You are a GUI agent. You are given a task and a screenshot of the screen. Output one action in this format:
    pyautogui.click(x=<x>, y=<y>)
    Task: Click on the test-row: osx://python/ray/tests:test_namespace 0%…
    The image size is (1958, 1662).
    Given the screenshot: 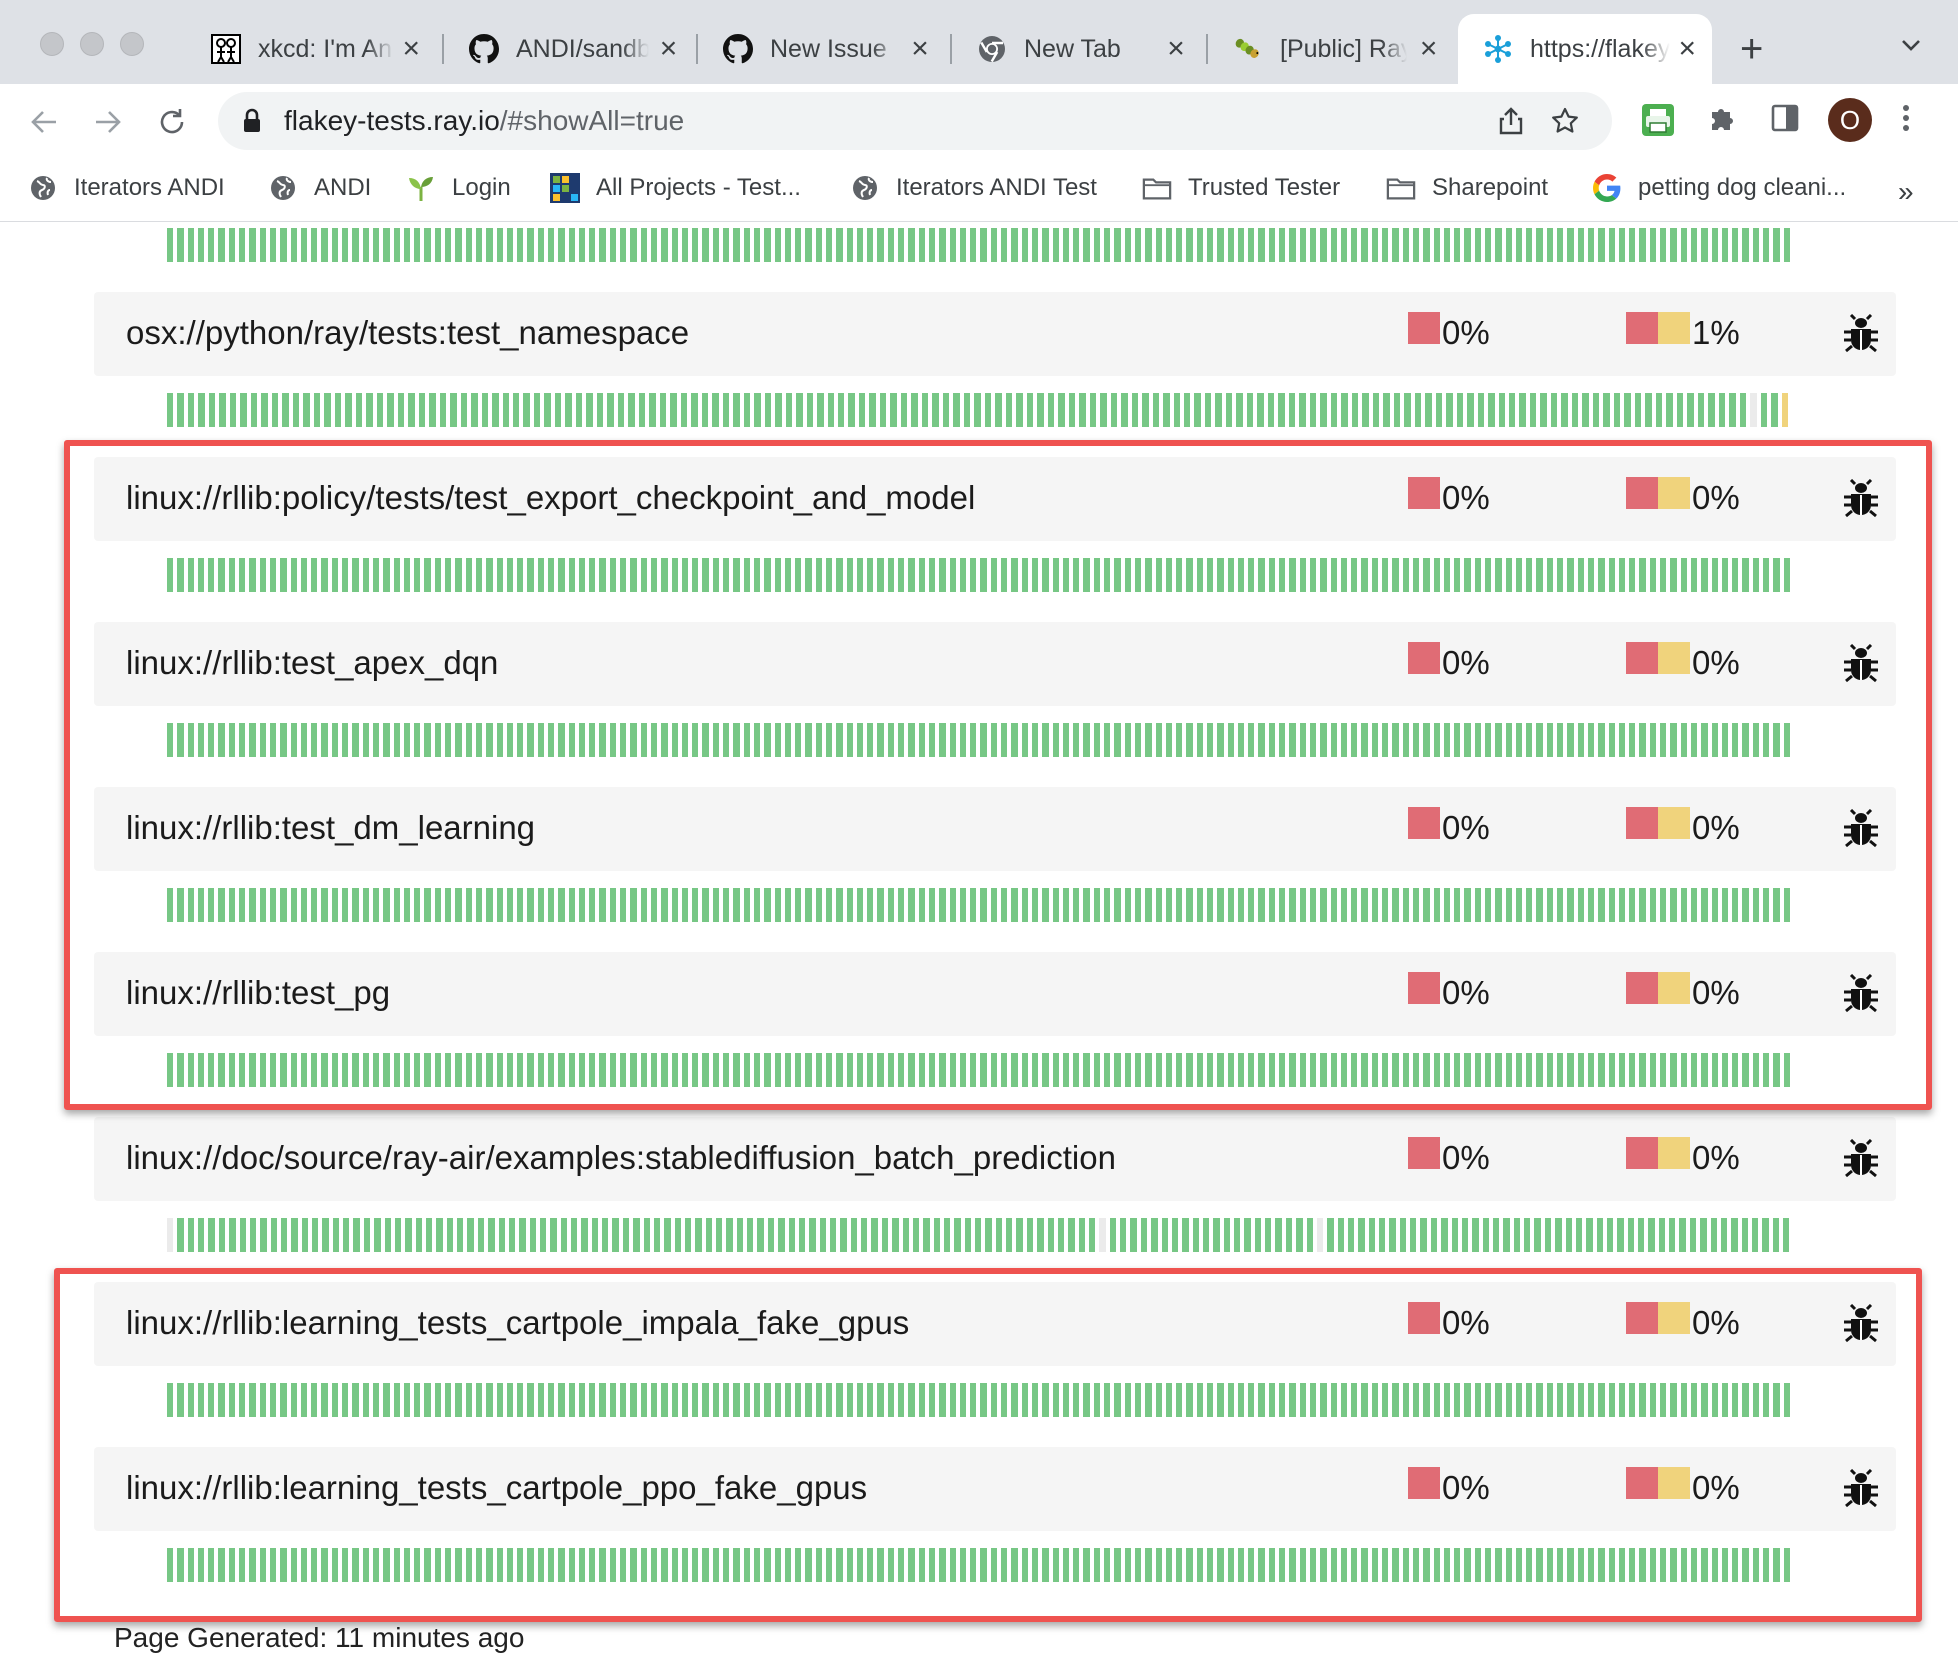 What is the action you would take?
    pyautogui.click(x=995, y=334)
    